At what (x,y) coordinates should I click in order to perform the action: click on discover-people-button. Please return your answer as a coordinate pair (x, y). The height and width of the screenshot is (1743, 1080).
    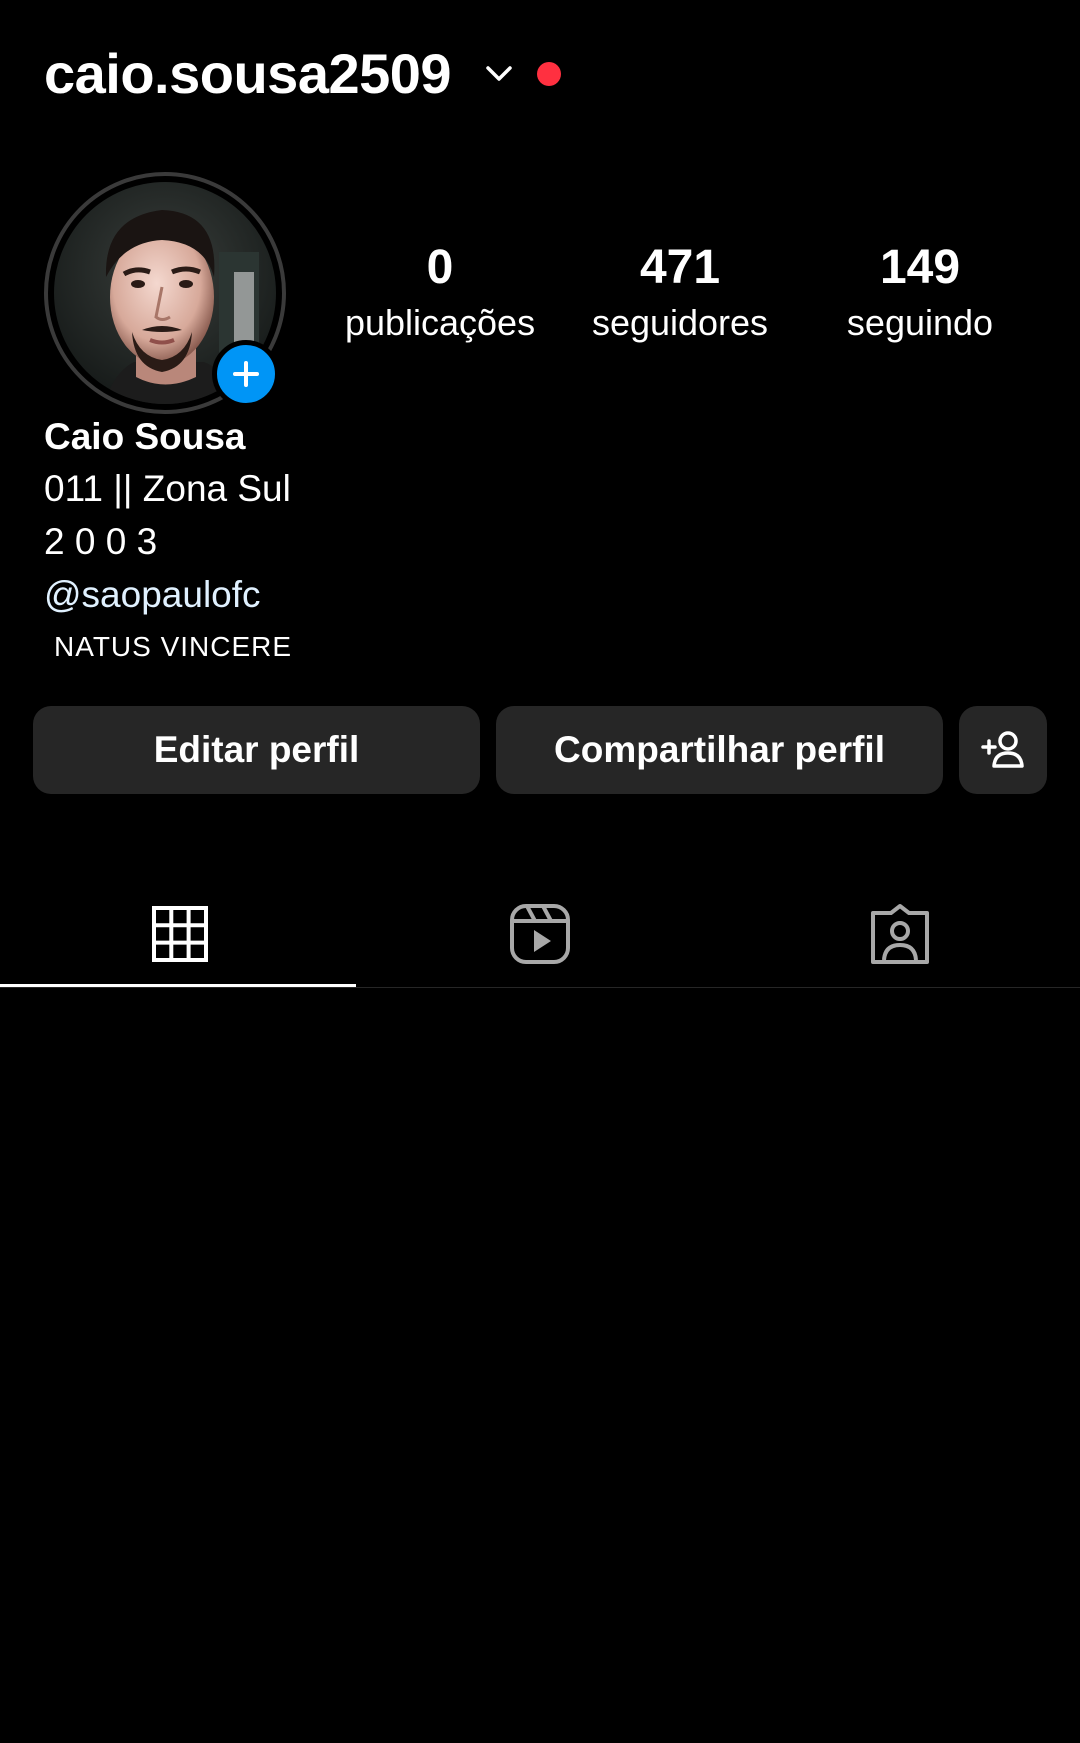
    Looking at the image, I should click on (1003, 750).